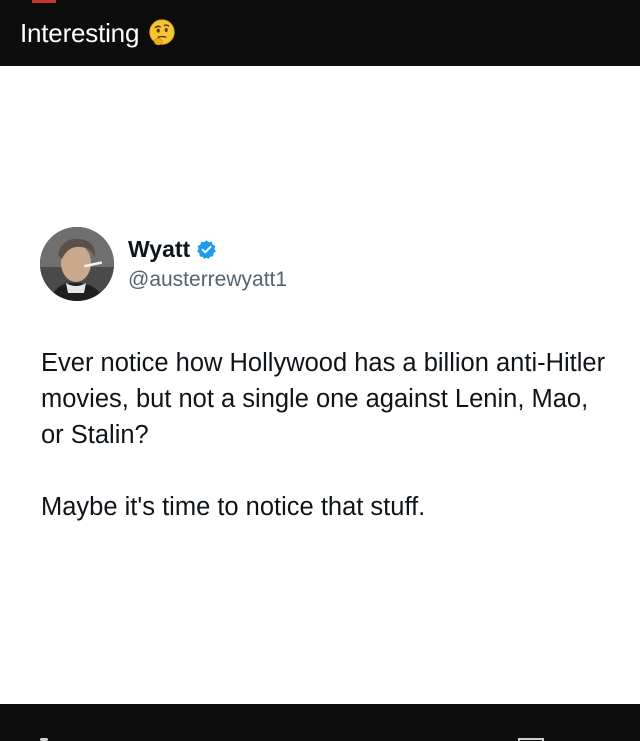  I want to click on bottom-bar, so click(320, 722).